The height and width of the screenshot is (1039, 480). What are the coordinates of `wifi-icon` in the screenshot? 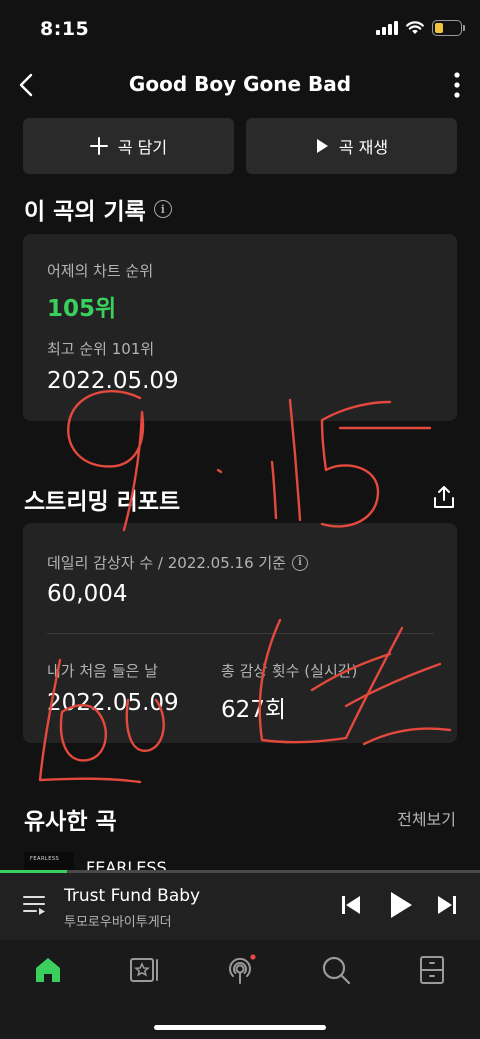 It's located at (415, 27).